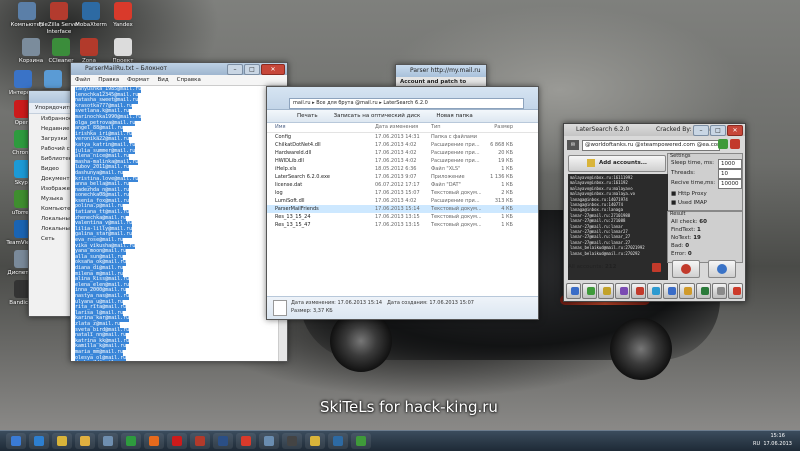 Image resolution: width=800 pixels, height=451 pixels. Describe the element at coordinates (302, 103) in the screenshot. I see `breadcrumb-item: mail.ru` at that location.